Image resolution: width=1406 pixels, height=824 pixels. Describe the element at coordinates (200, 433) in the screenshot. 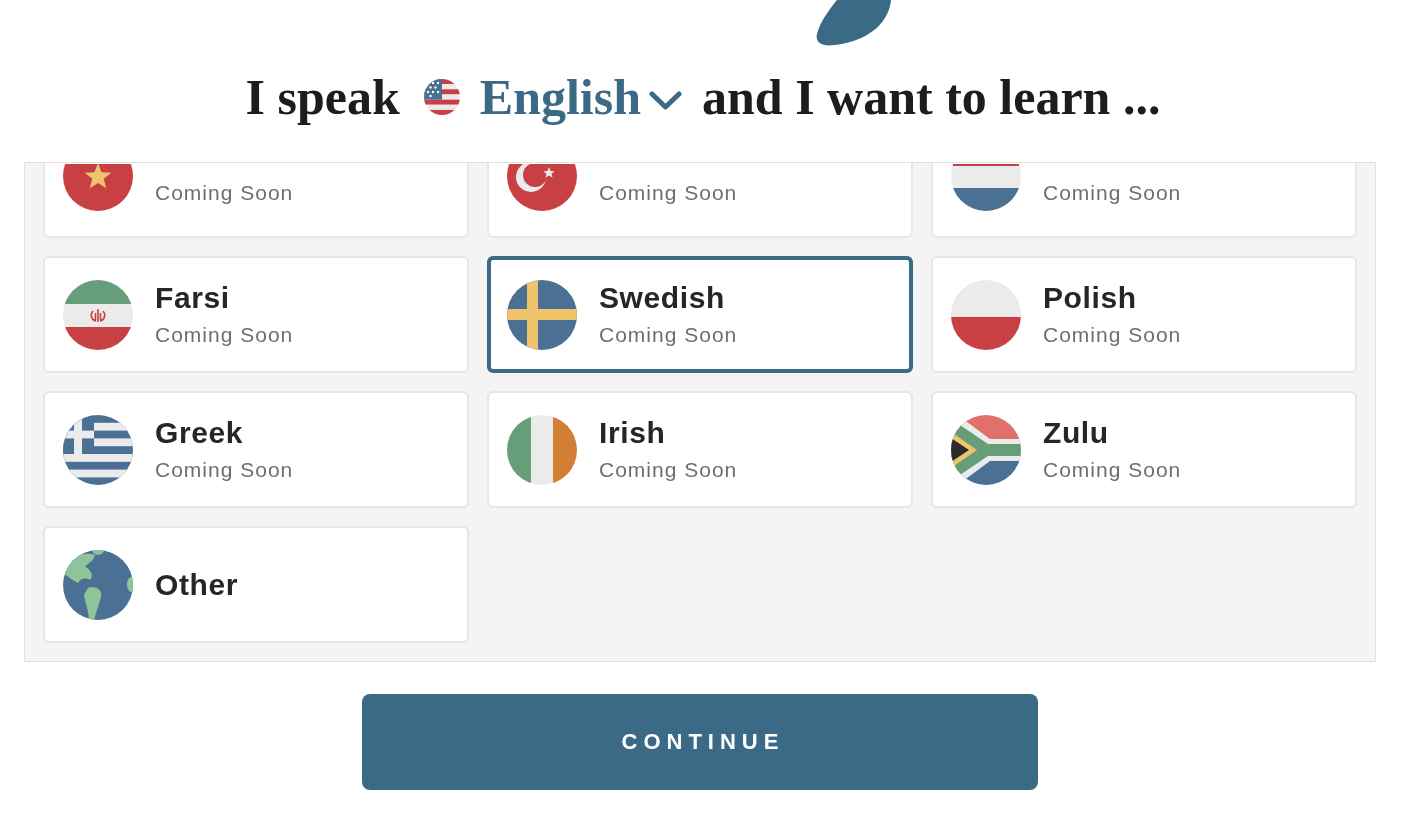

I see `language-name: Greek` at that location.